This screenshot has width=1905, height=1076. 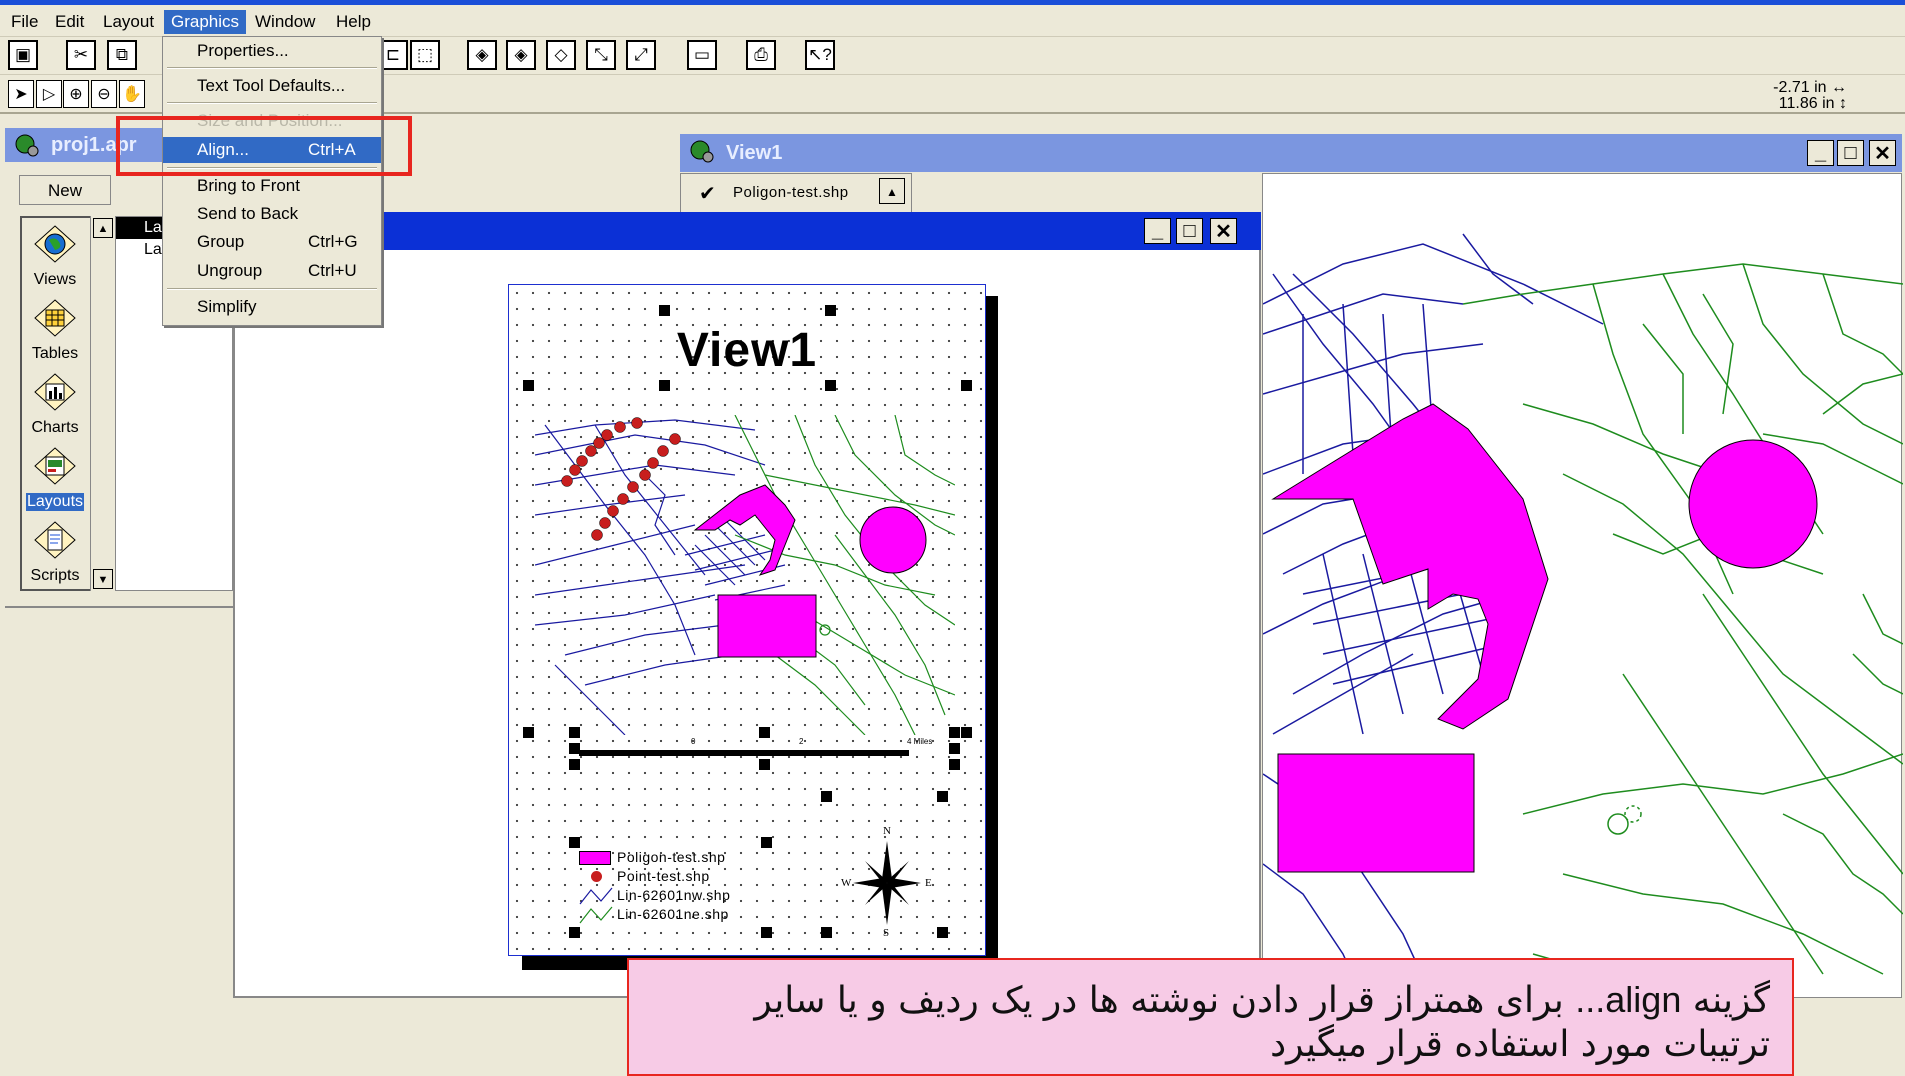 What do you see at coordinates (1850, 153) in the screenshot?
I see `maximize-button: □` at bounding box center [1850, 153].